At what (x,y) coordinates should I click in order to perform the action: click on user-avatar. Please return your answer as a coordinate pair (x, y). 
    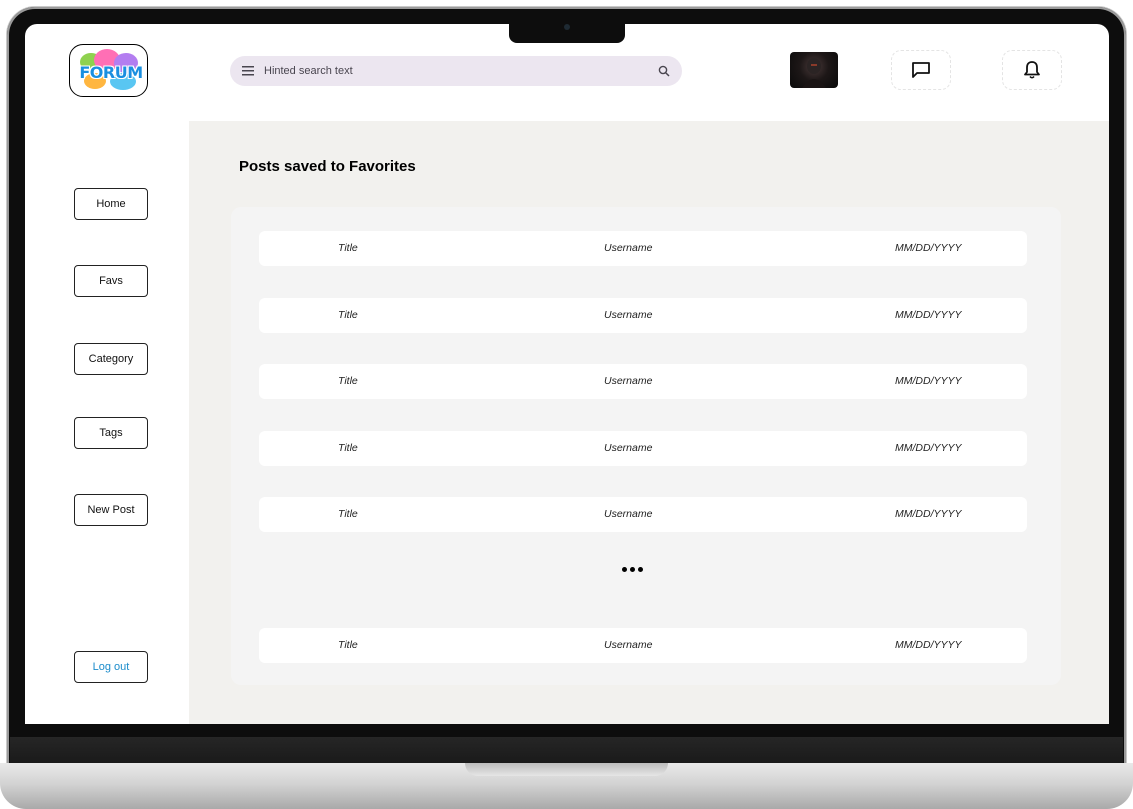
    Looking at the image, I should click on (814, 70).